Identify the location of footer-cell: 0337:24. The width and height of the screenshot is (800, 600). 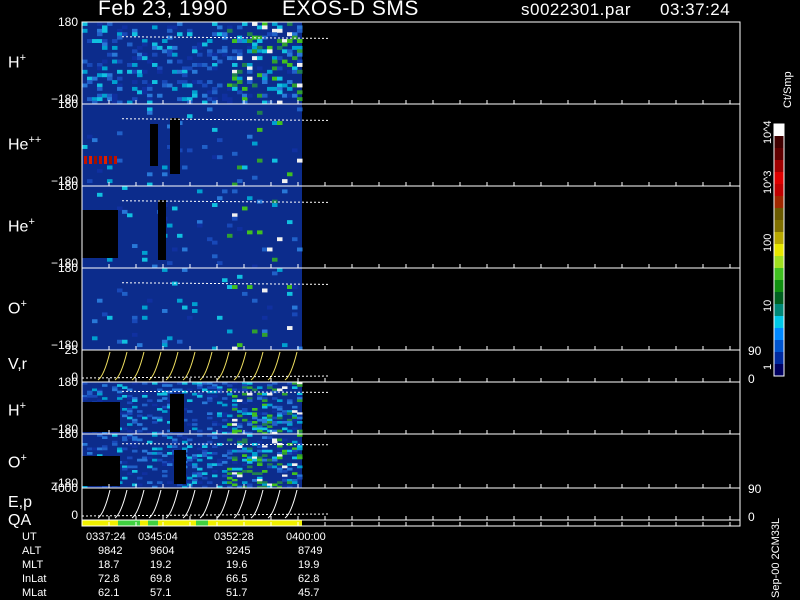
(106, 537).